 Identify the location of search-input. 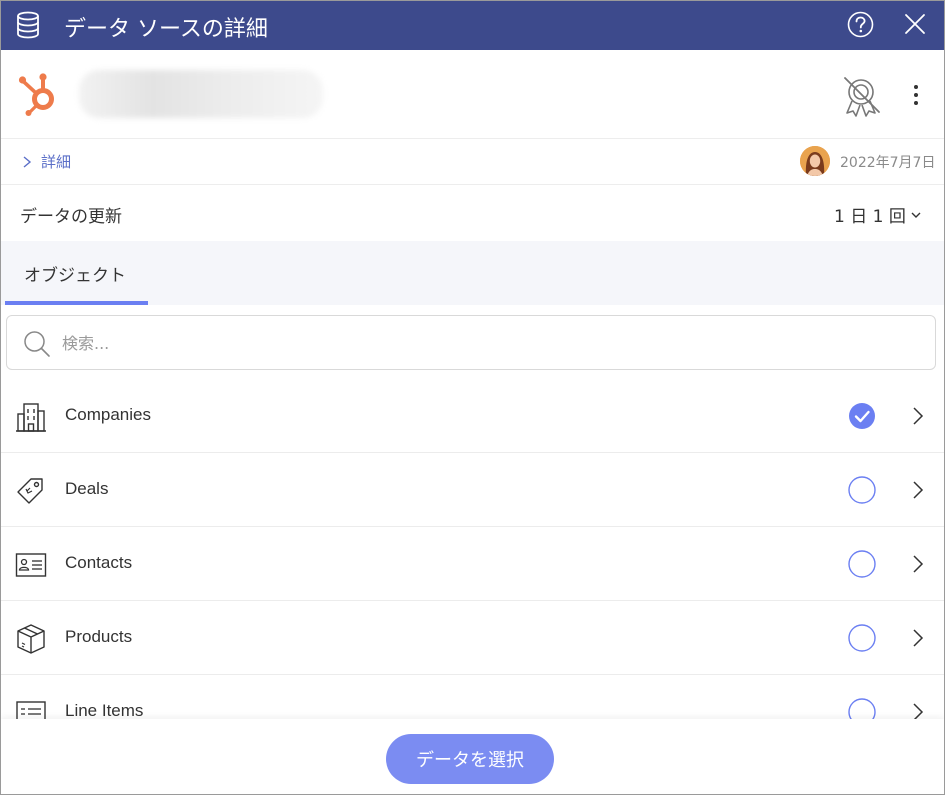
(487, 343).